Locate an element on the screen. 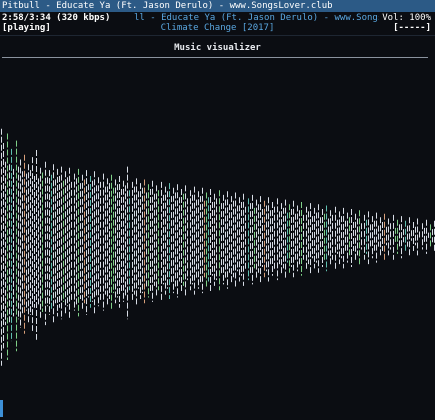 This screenshot has width=435, height=420. header-separator is located at coordinates (217, 35).